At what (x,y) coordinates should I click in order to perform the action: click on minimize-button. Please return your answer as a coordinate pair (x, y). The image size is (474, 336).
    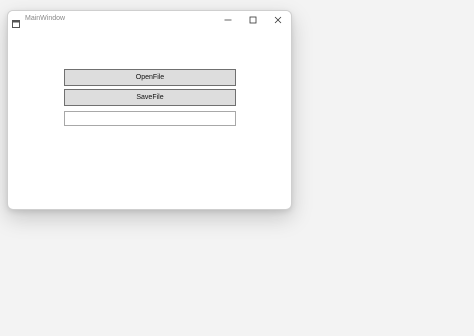
    Looking at the image, I should click on (228, 20).